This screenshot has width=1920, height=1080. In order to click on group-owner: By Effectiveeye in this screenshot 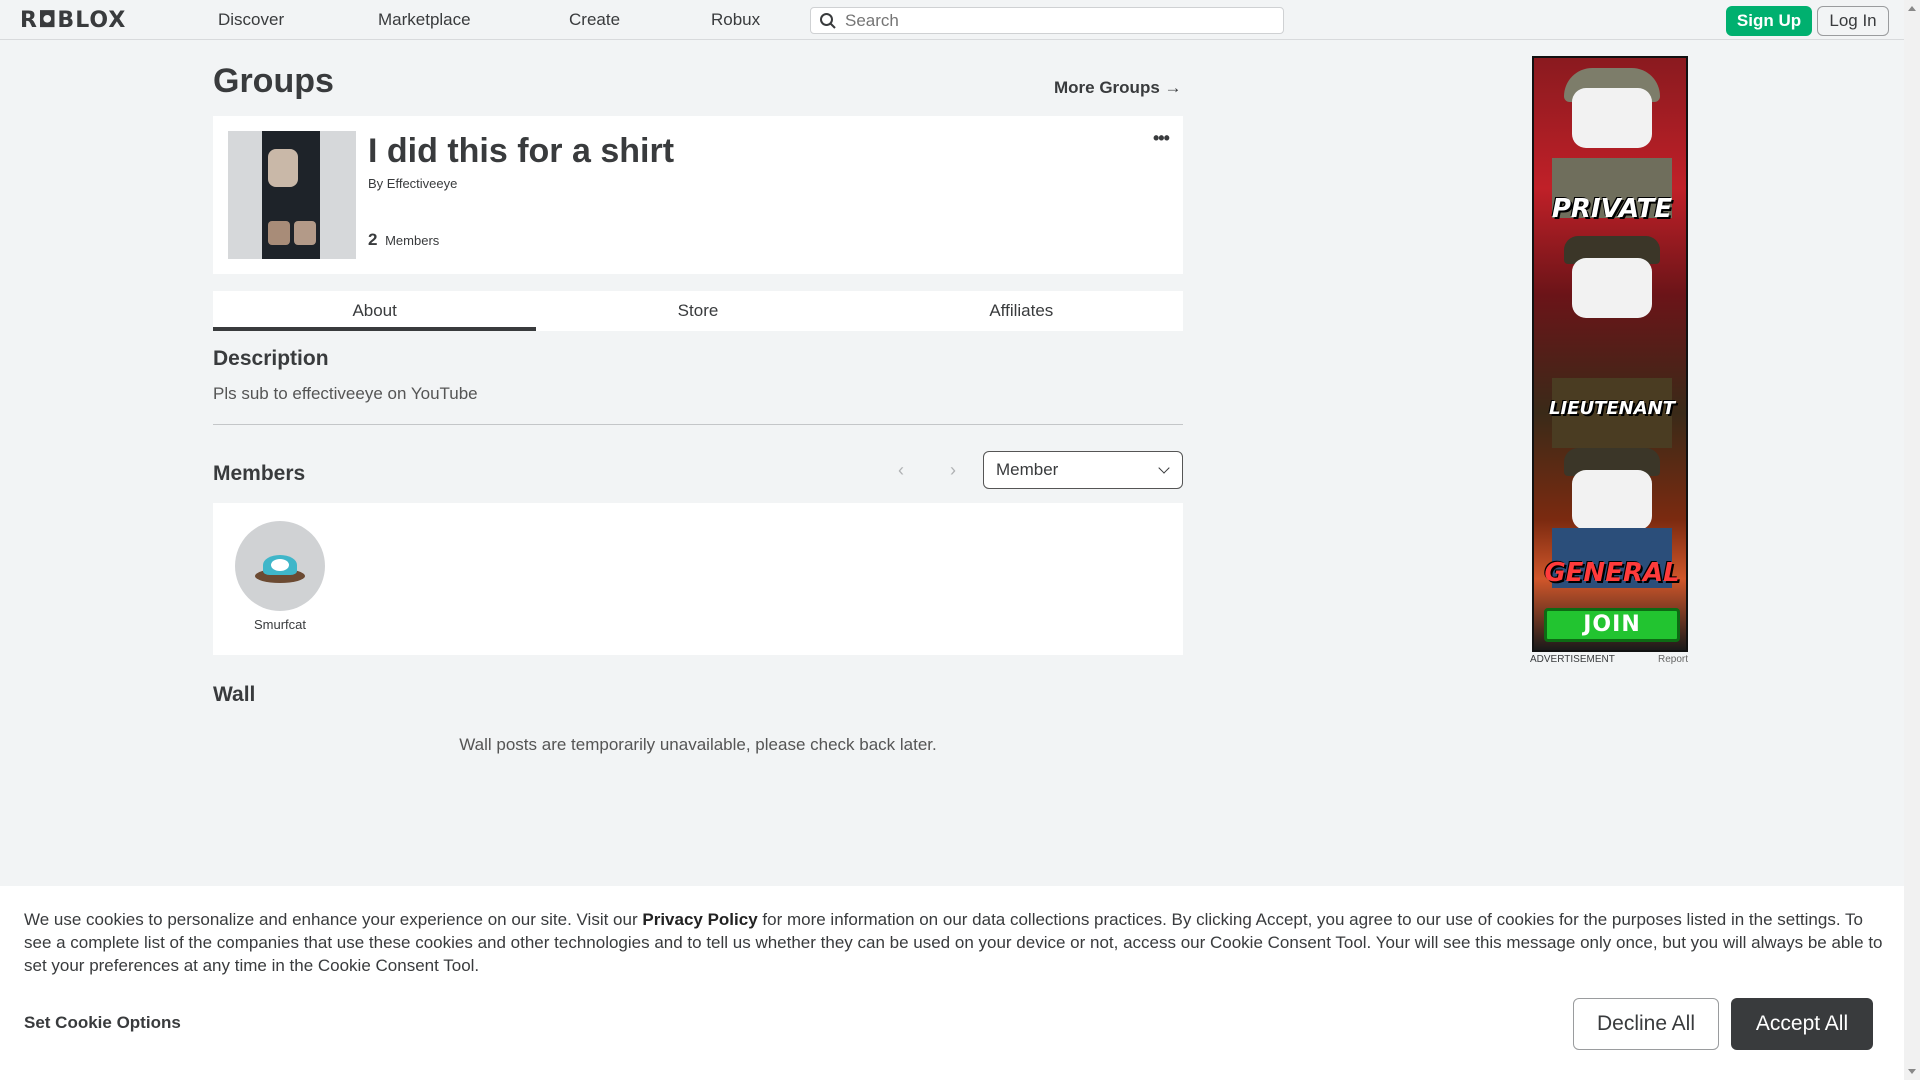, I will do `click(412, 183)`.